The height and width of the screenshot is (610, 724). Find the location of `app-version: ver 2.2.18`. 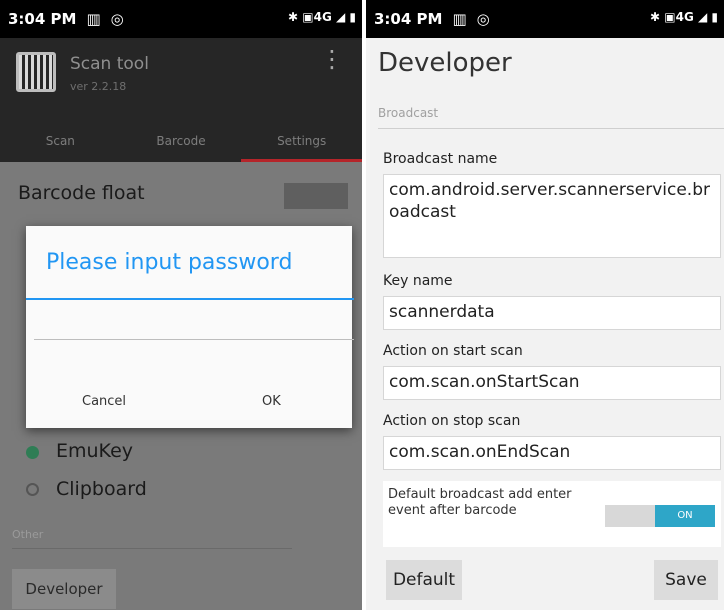

app-version: ver 2.2.18 is located at coordinates (98, 86).